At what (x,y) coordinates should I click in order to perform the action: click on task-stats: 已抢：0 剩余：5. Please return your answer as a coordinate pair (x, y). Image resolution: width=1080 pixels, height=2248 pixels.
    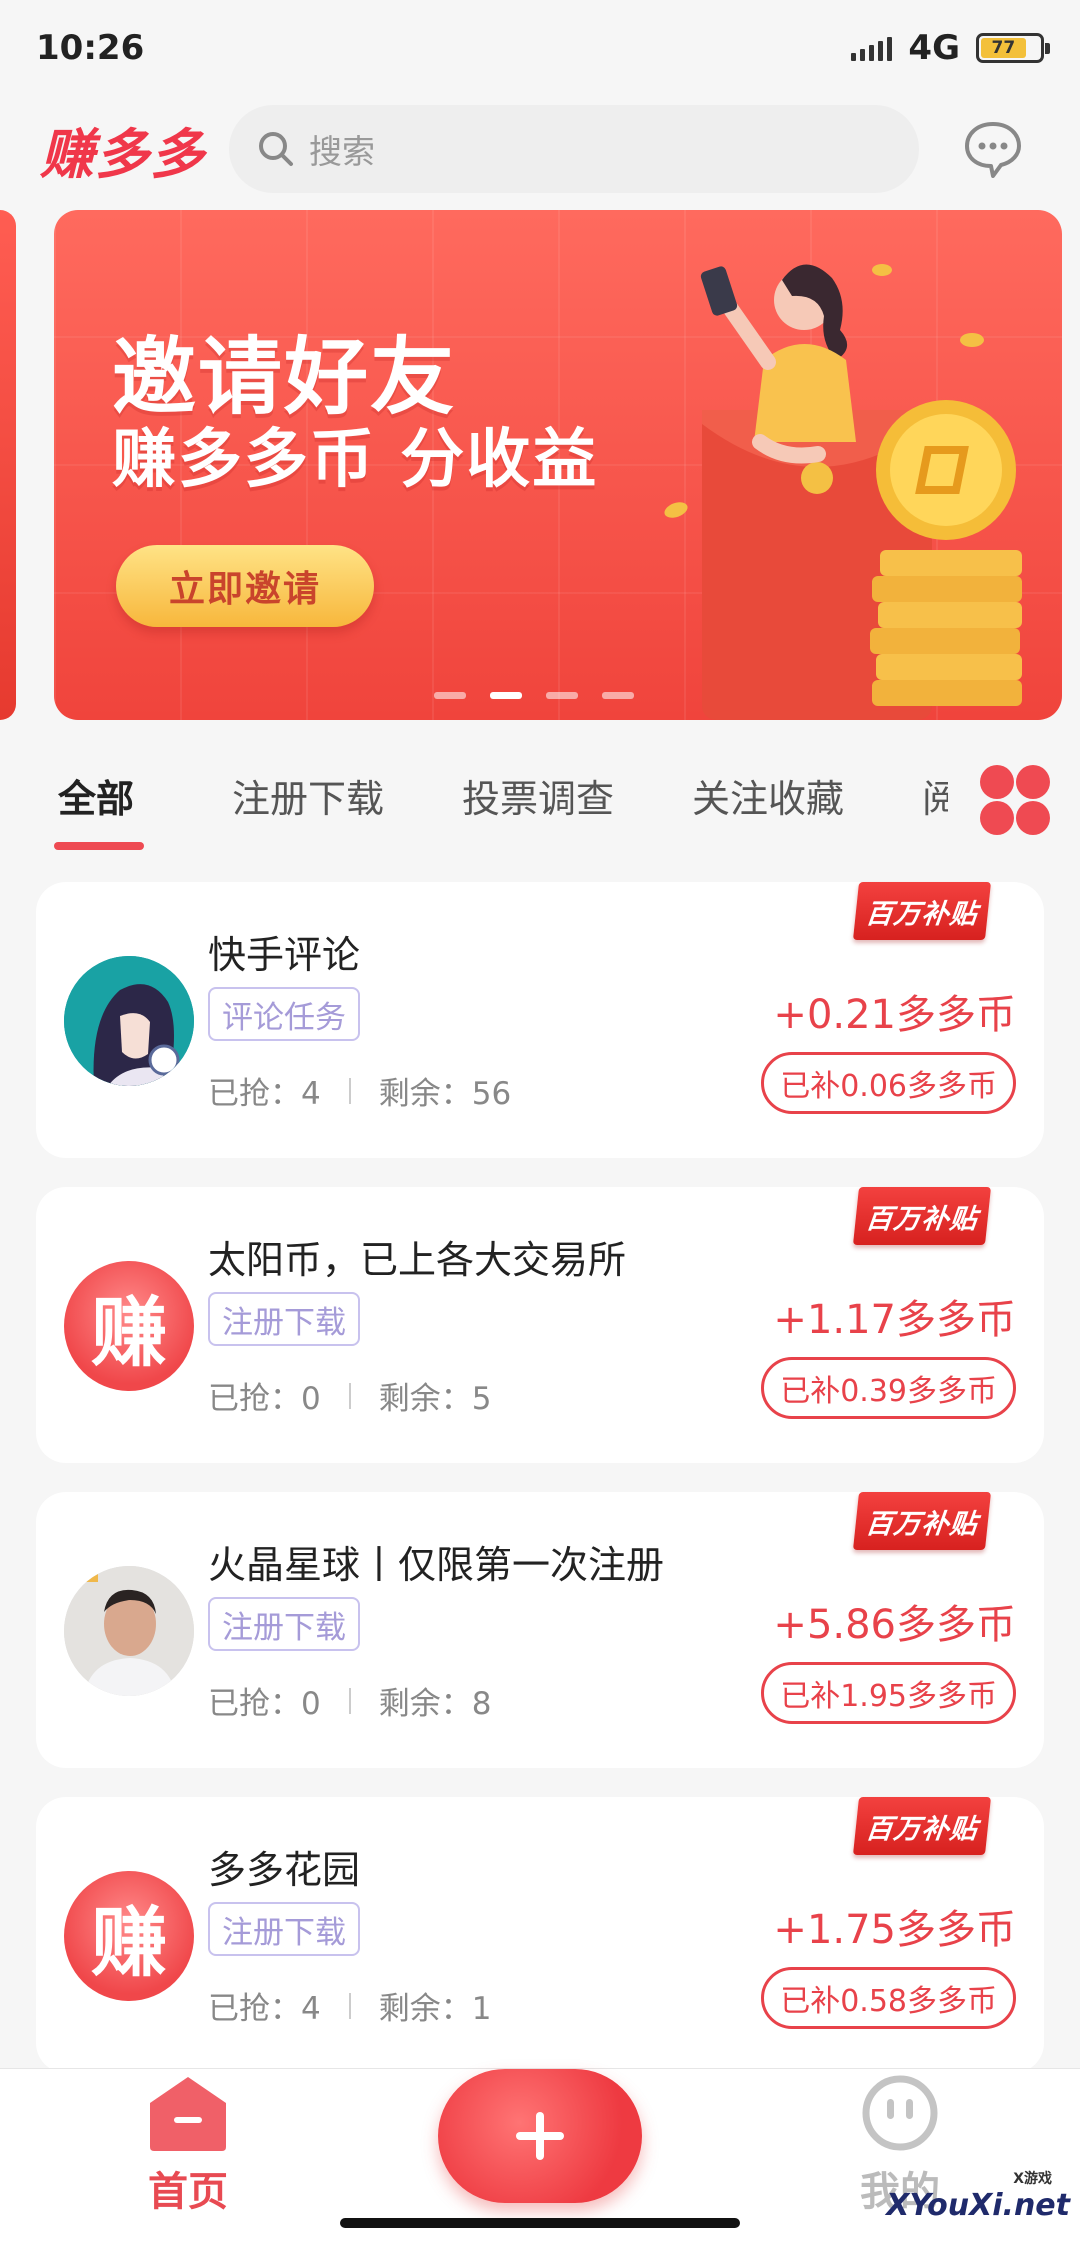
    Looking at the image, I should click on (349, 1395).